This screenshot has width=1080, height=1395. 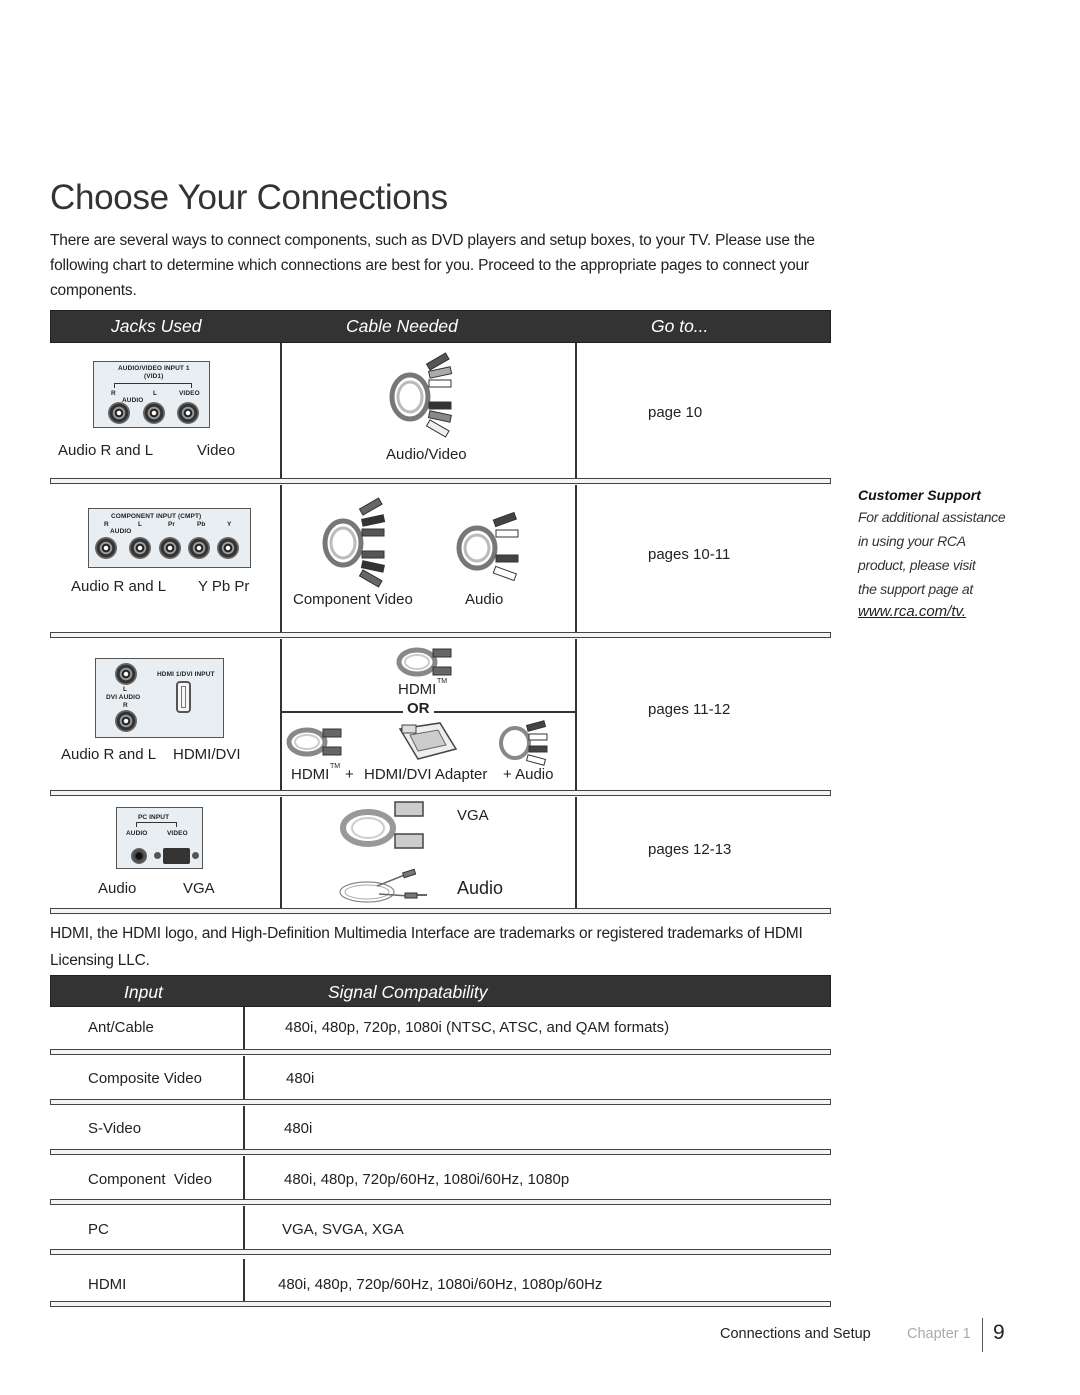 I want to click on panel-label-audio: AUDIO, so click(x=137, y=833).